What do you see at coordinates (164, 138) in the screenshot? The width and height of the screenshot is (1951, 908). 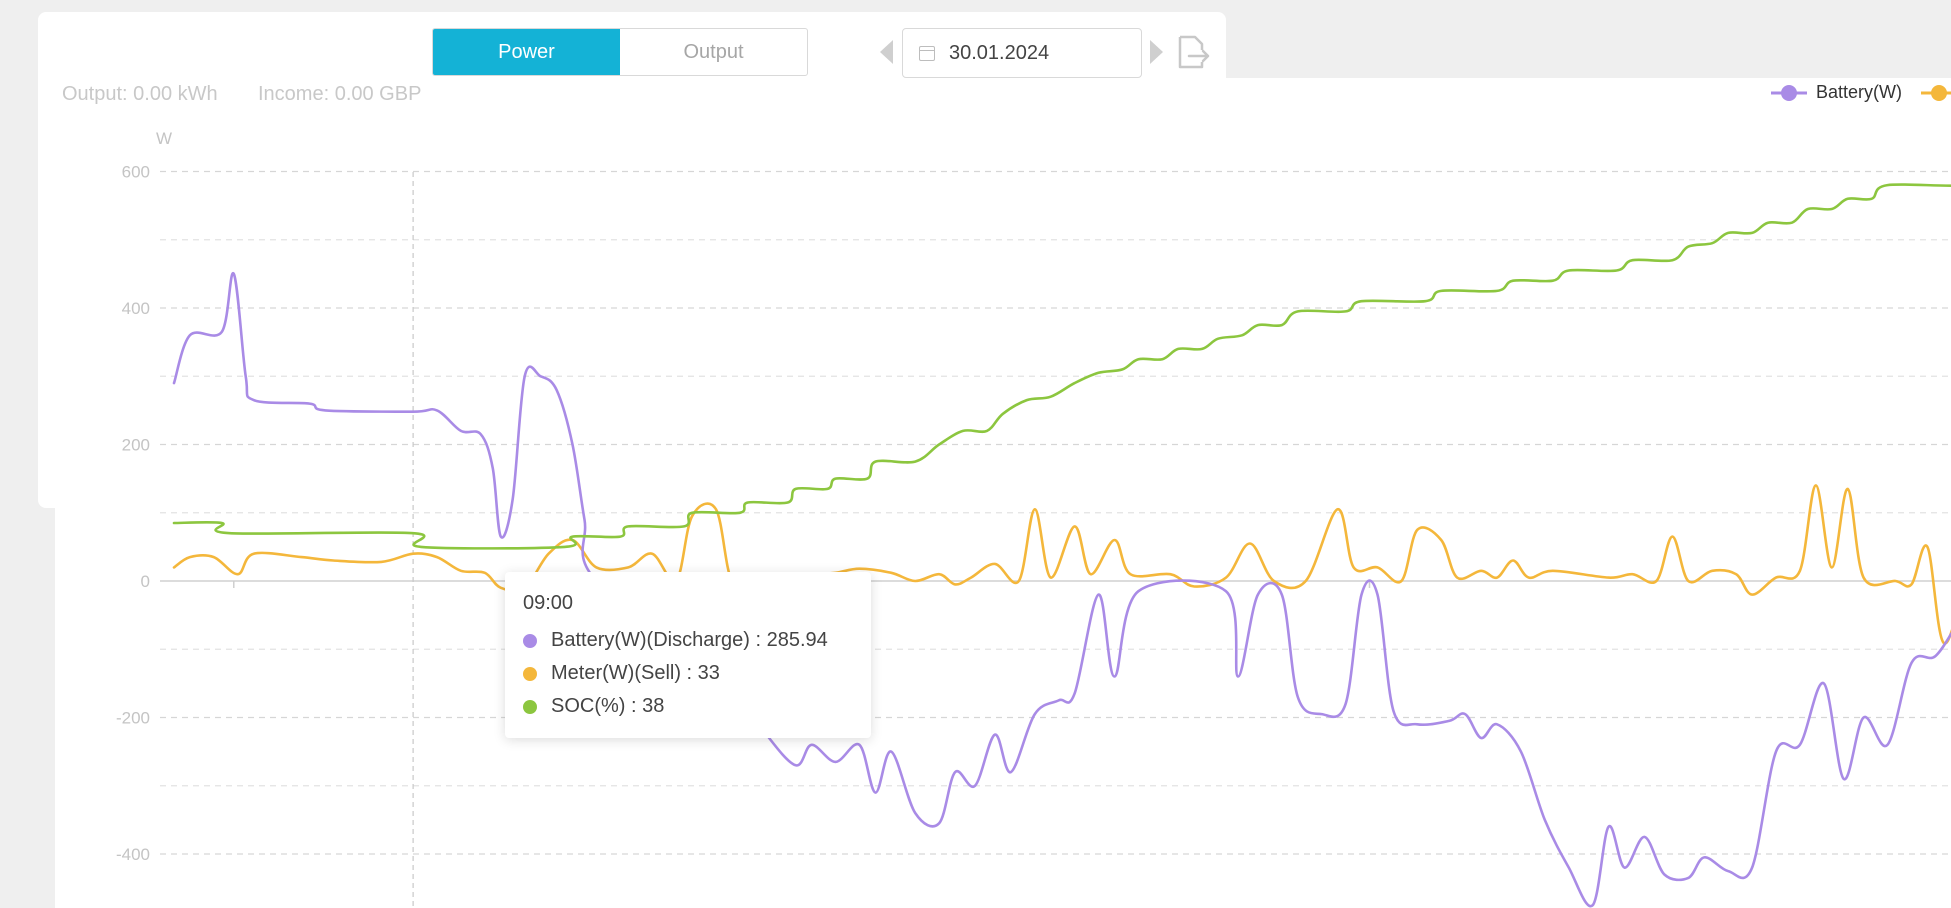 I see `y-axis-label: W` at bounding box center [164, 138].